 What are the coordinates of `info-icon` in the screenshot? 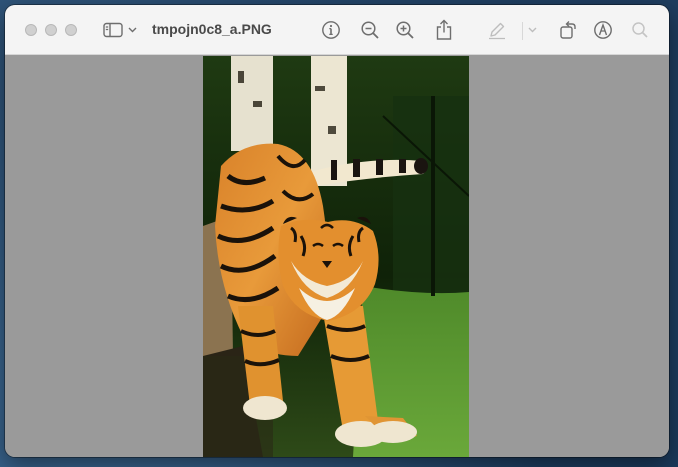 It's located at (331, 30).